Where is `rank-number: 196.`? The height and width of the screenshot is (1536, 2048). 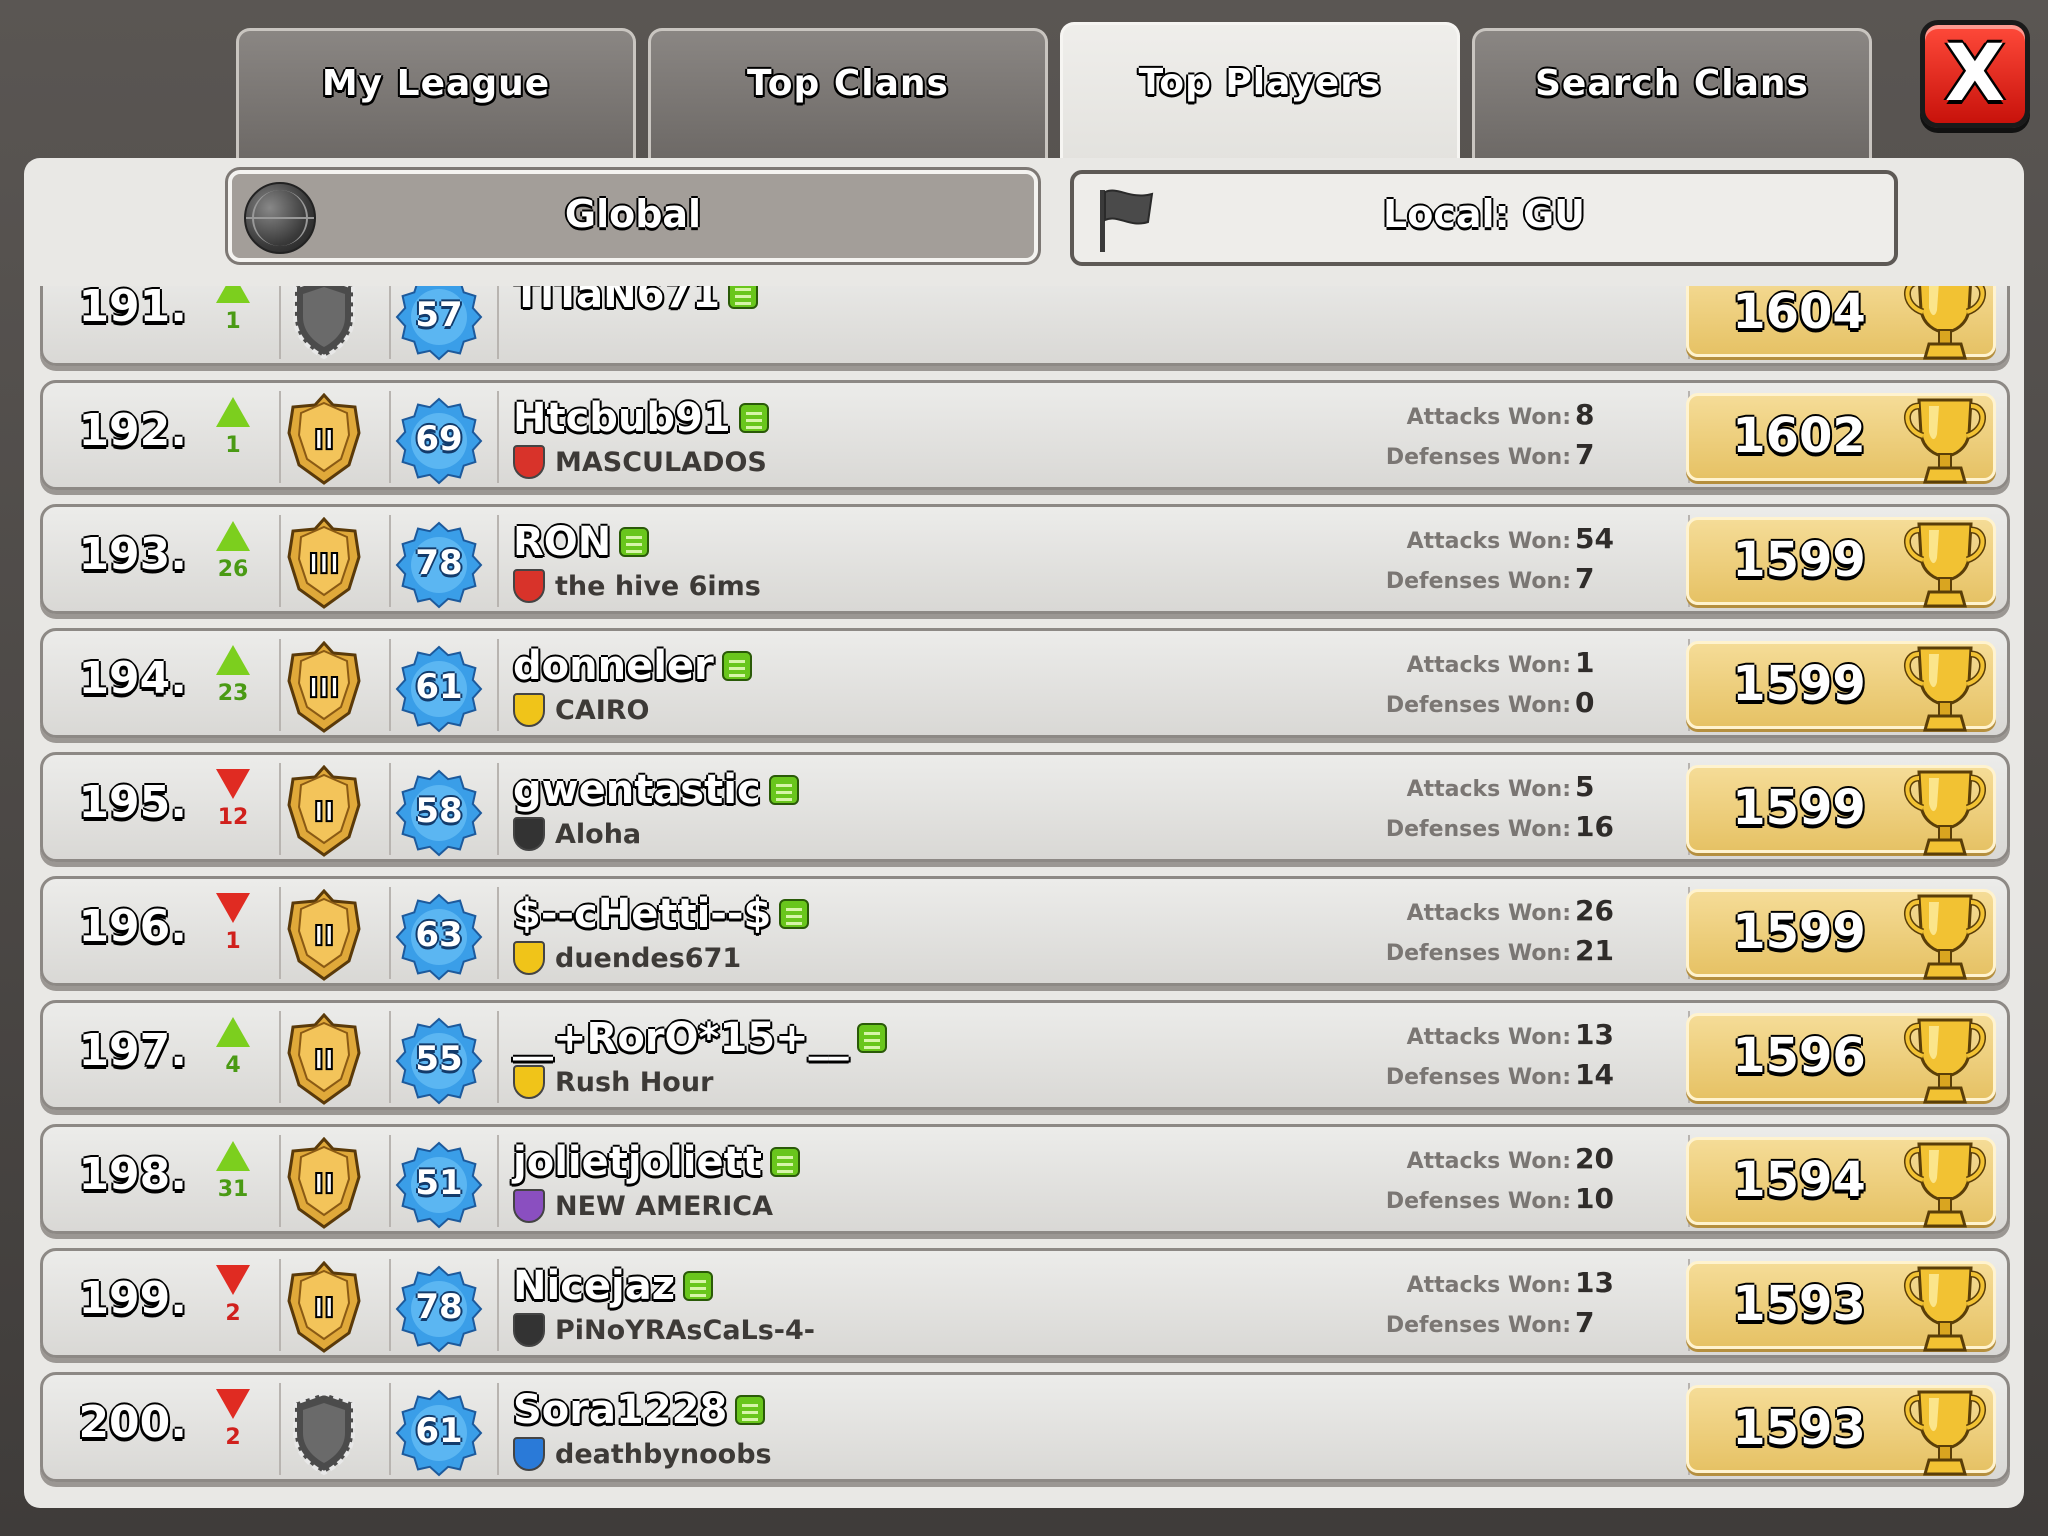
rank-number: 196. is located at coordinates (132, 926).